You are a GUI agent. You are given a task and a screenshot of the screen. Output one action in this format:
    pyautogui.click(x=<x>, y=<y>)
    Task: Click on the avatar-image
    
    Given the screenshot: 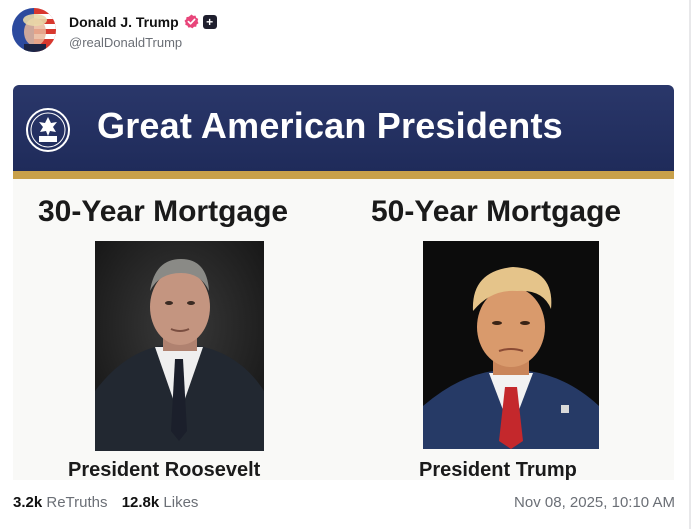 What is the action you would take?
    pyautogui.click(x=34, y=30)
    